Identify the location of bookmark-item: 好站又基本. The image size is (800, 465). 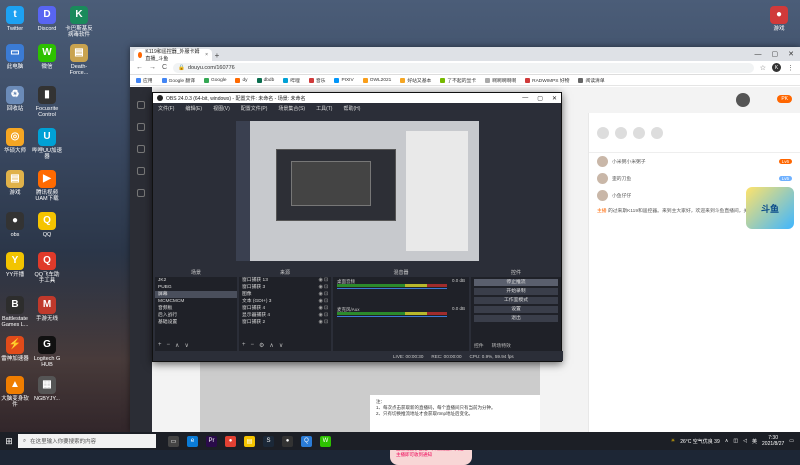
(415, 80).